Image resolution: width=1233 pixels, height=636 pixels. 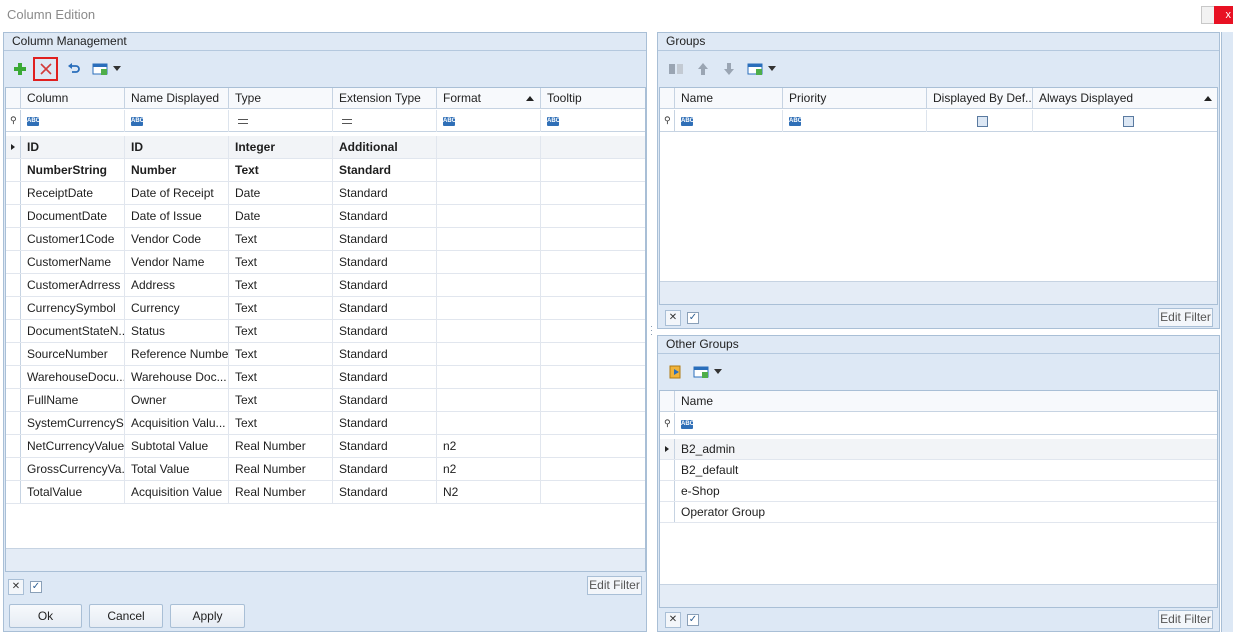 I want to click on delete-icon, so click(x=45, y=69).